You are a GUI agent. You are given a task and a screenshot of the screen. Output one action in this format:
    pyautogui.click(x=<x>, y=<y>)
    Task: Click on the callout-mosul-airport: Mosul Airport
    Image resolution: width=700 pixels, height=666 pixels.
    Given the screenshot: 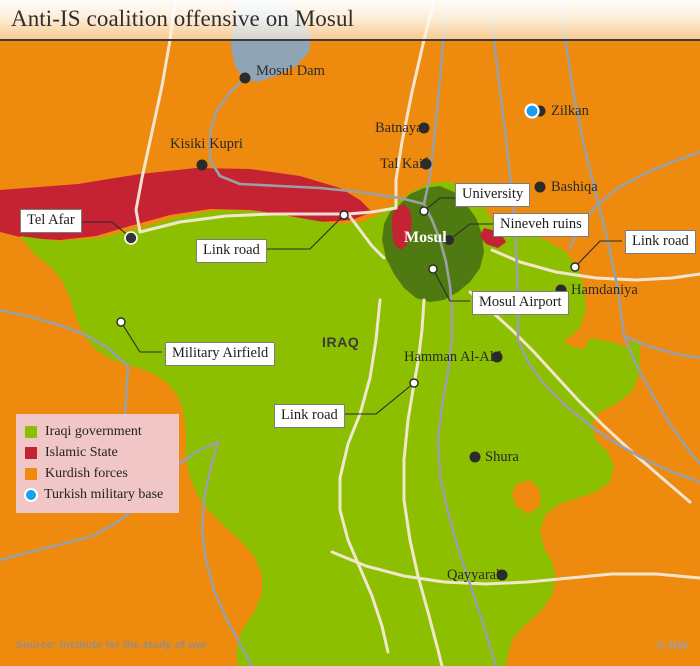 What is the action you would take?
    pyautogui.click(x=520, y=303)
    